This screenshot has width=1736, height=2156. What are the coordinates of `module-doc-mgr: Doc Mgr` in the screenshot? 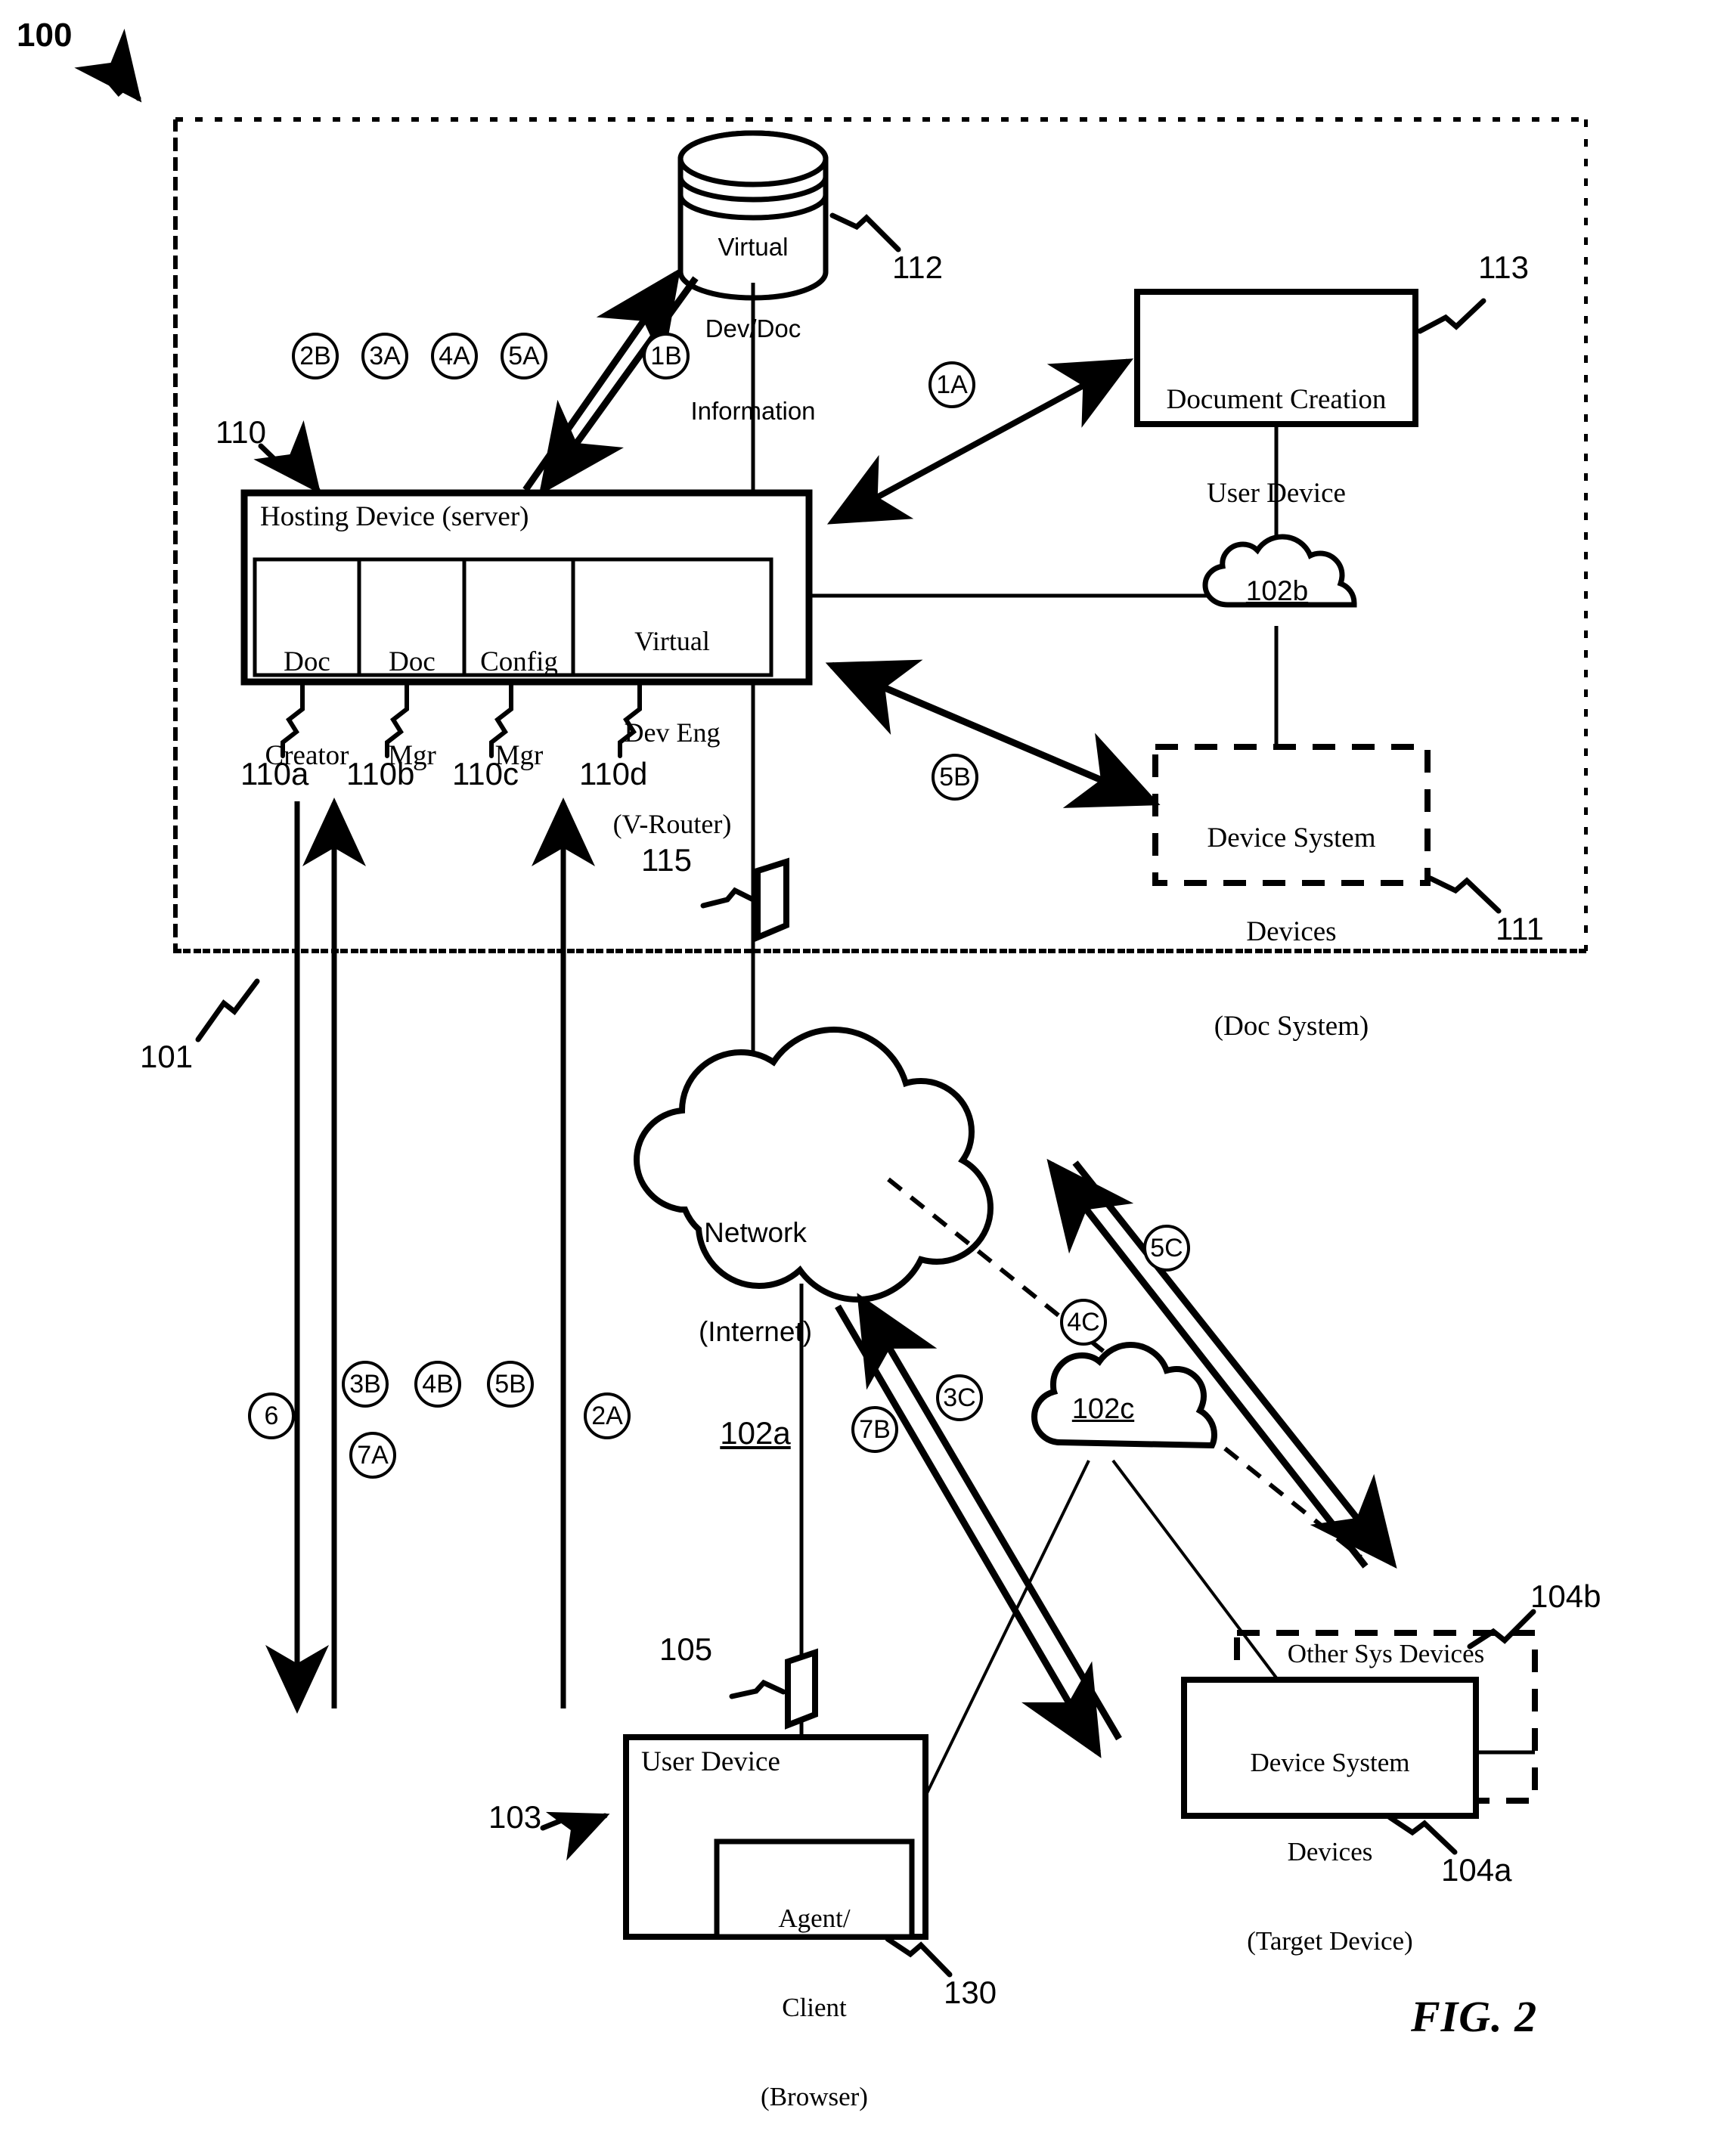 It's located at (412, 709).